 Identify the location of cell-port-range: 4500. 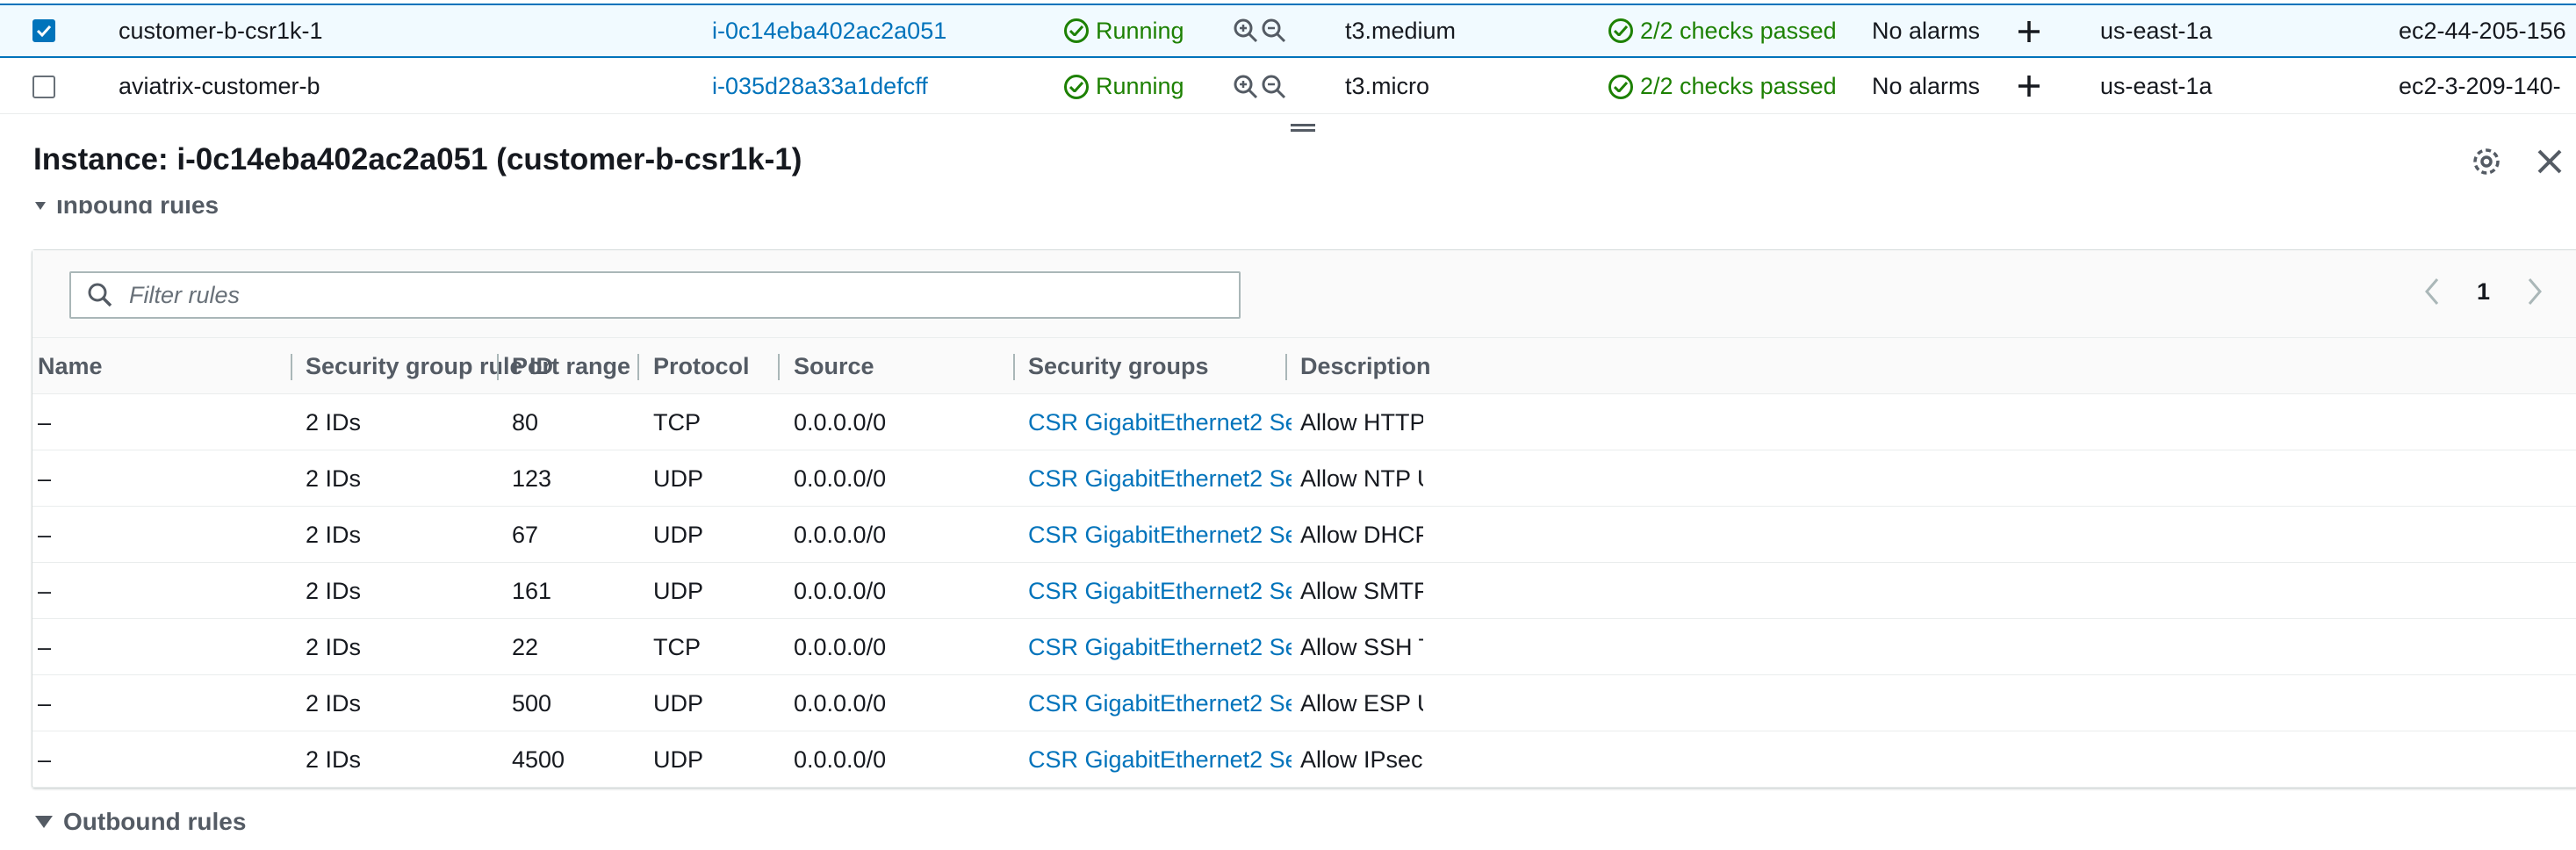
(538, 760).